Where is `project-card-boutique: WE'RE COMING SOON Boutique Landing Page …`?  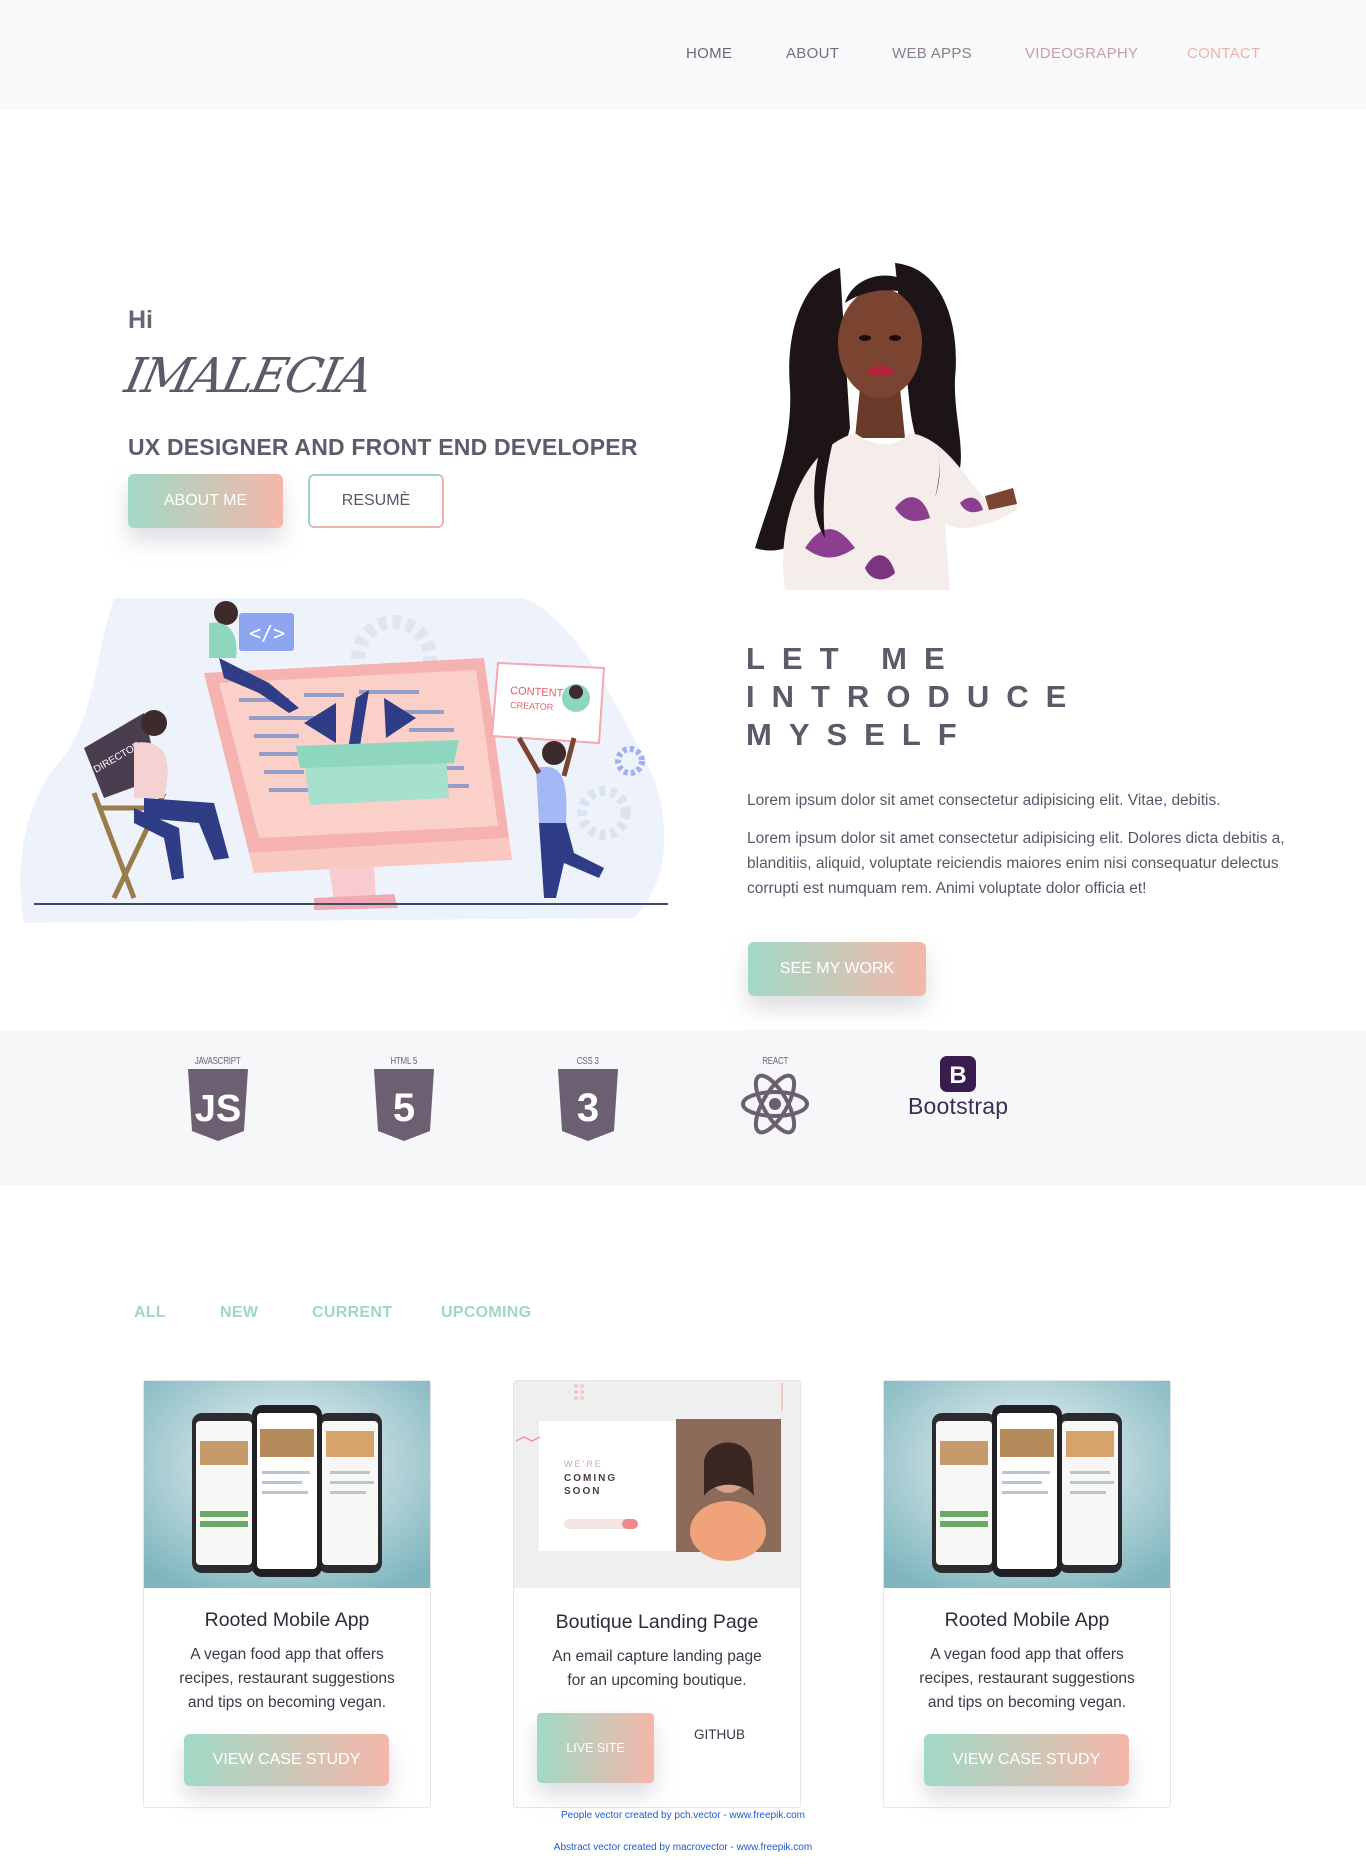
project-card-boutique: WE'RE COMING SOON Boutique Landing Page … is located at coordinates (657, 1594).